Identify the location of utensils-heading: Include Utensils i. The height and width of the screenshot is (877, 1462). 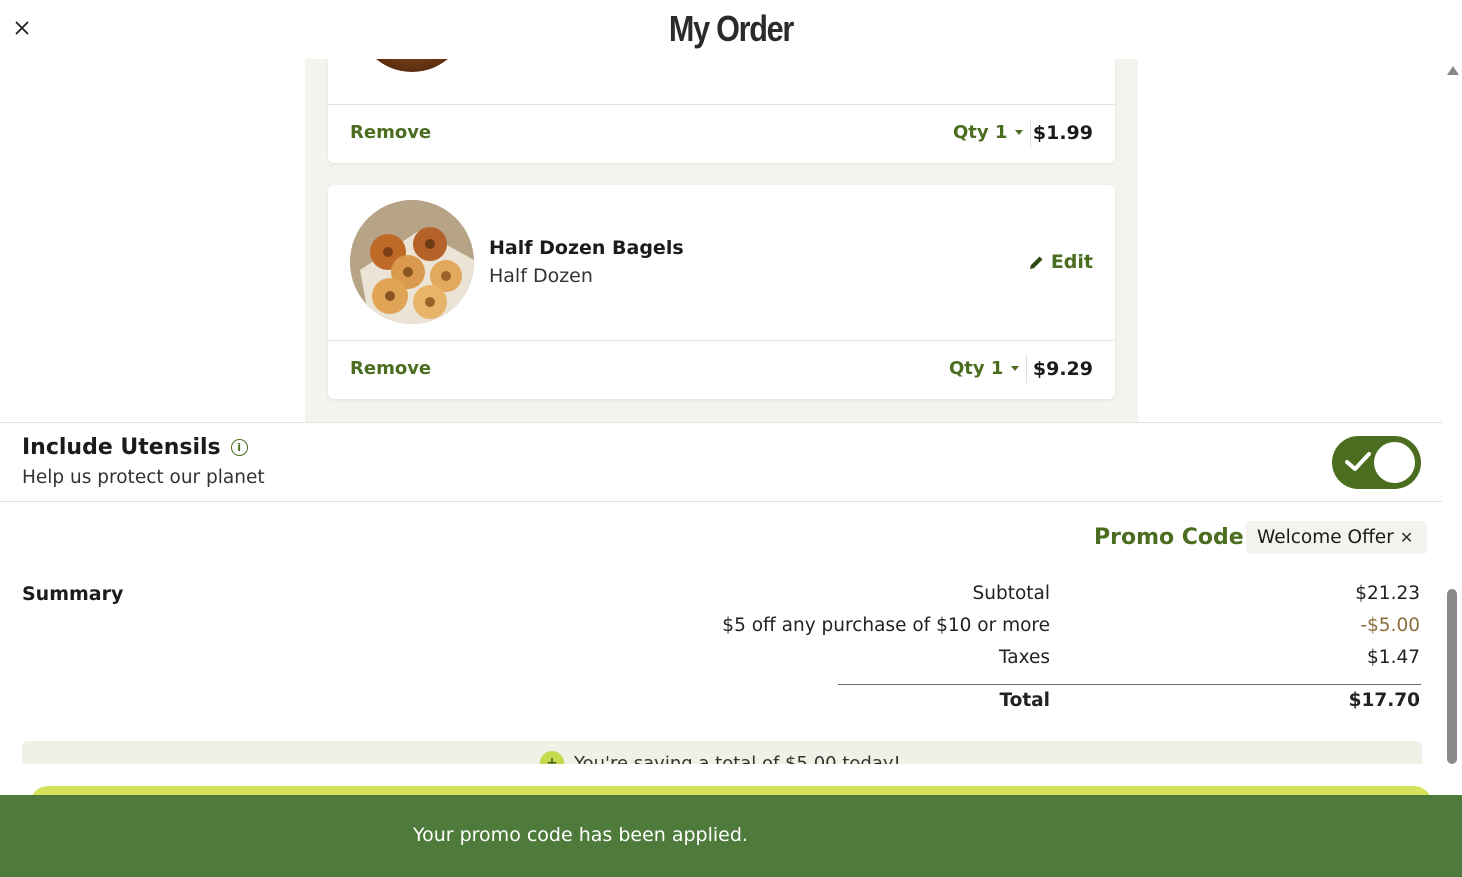
(135, 447).